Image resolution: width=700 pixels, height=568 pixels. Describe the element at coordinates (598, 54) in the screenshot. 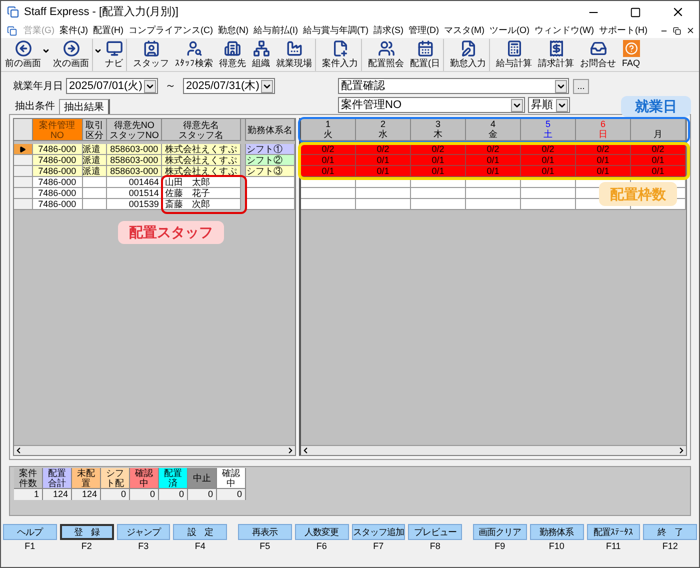

I see `toolbar-button: お問合せ` at that location.